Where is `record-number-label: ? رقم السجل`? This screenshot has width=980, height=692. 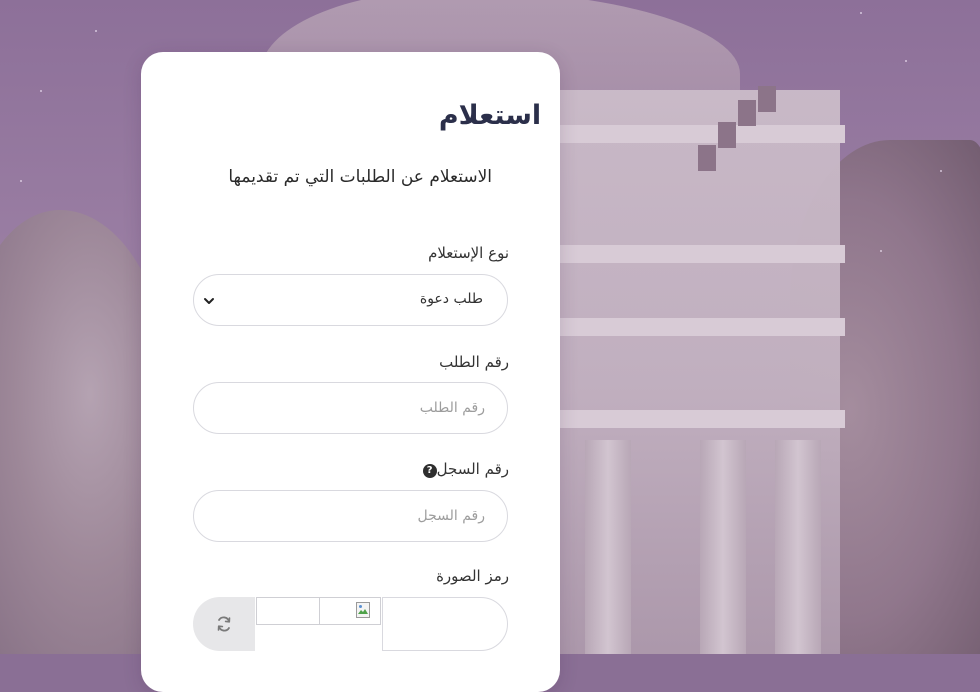
record-number-label: ? رقم السجل is located at coordinates (464, 469).